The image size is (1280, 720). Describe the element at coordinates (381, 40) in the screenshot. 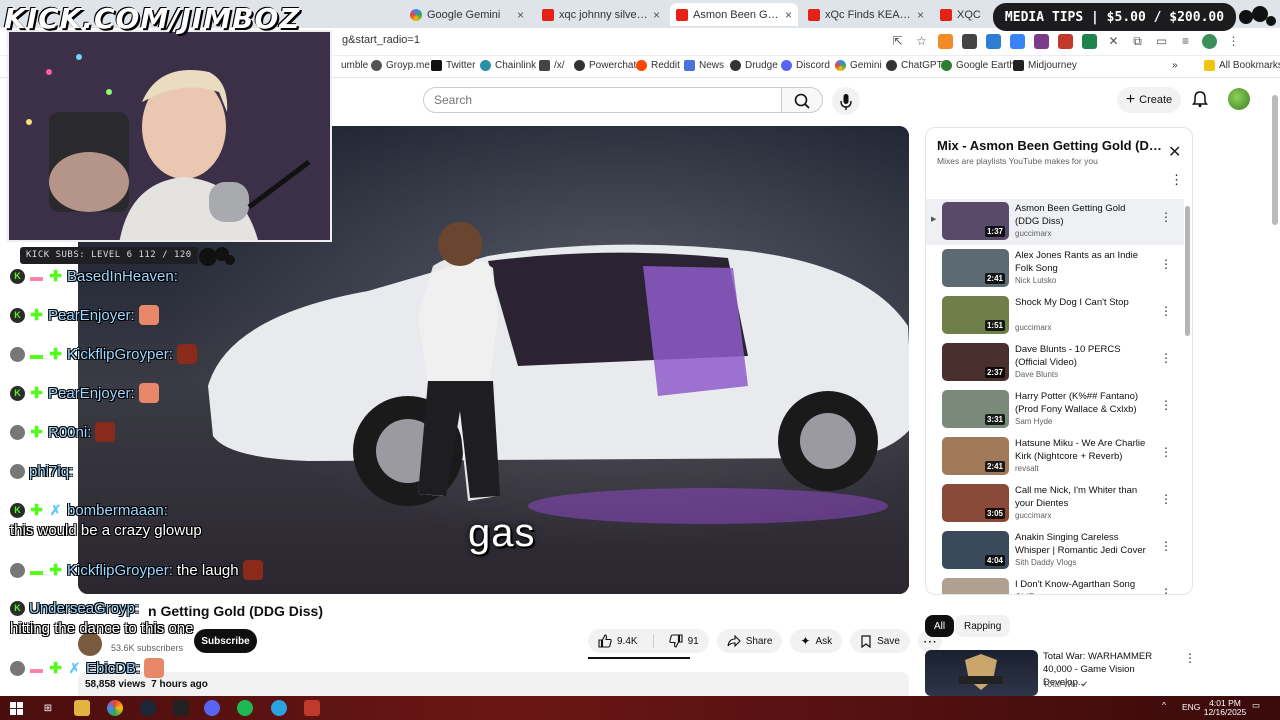

I see `url-field: g&start_radio=1` at that location.